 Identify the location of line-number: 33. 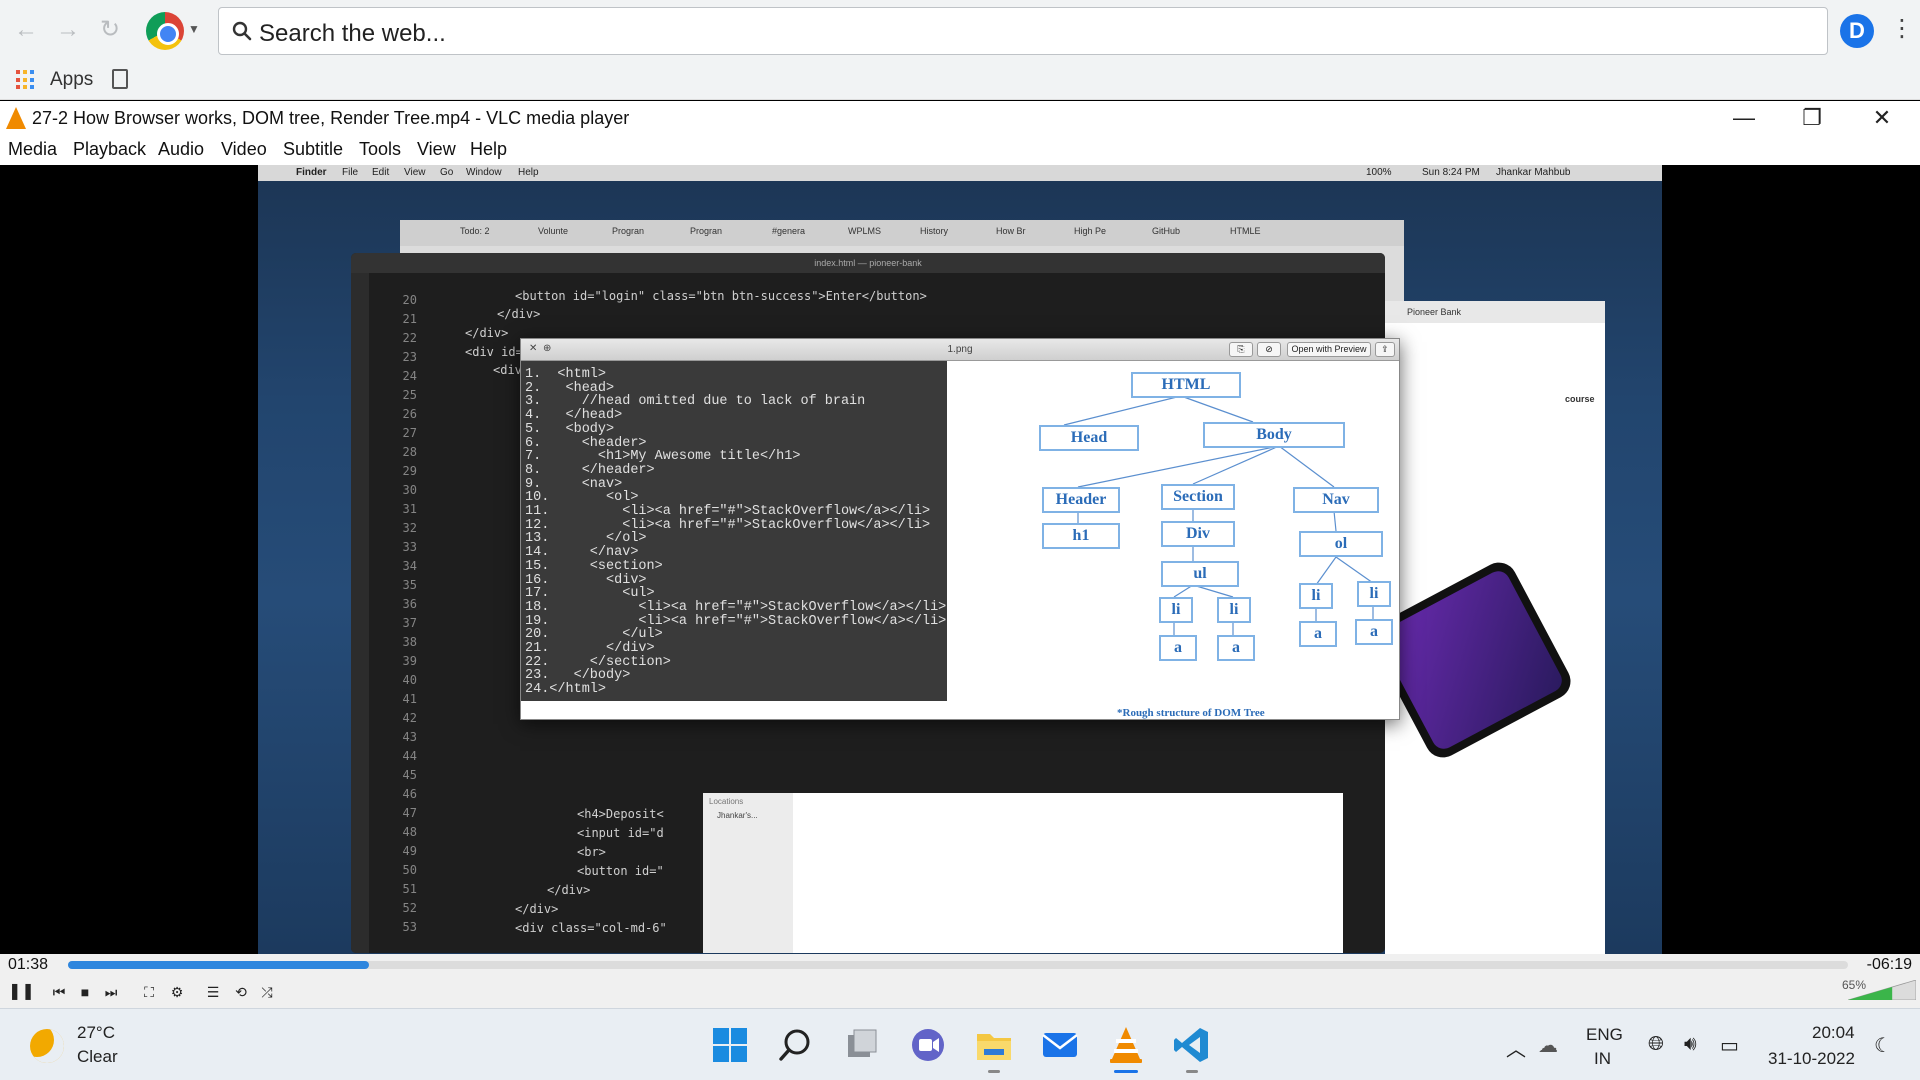
(409, 547).